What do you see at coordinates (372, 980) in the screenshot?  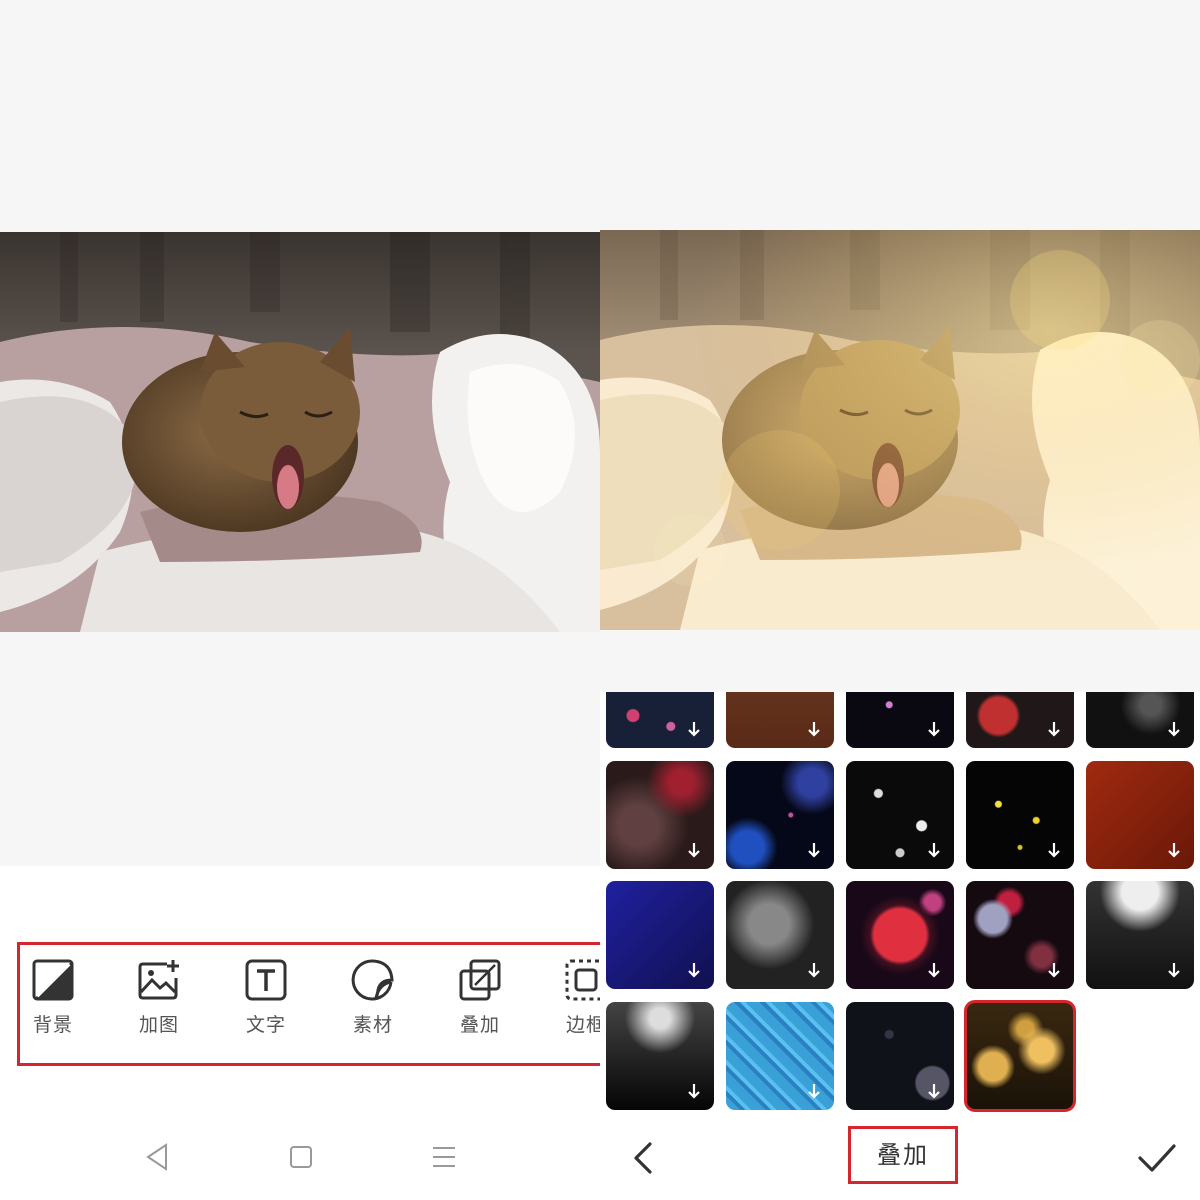 I see `sticker-icon` at bounding box center [372, 980].